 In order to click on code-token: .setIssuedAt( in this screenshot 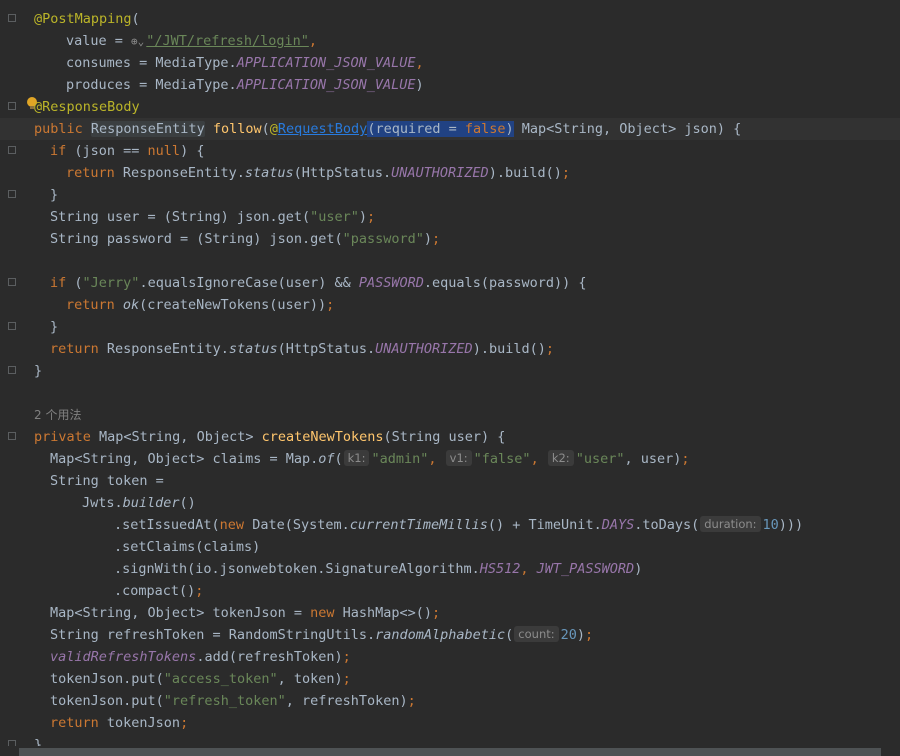, I will do `click(167, 525)`.